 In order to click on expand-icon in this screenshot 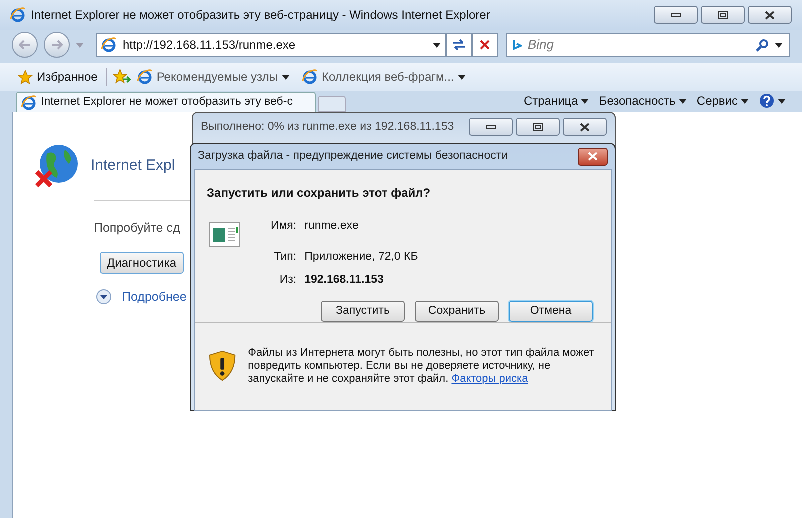, I will do `click(104, 297)`.